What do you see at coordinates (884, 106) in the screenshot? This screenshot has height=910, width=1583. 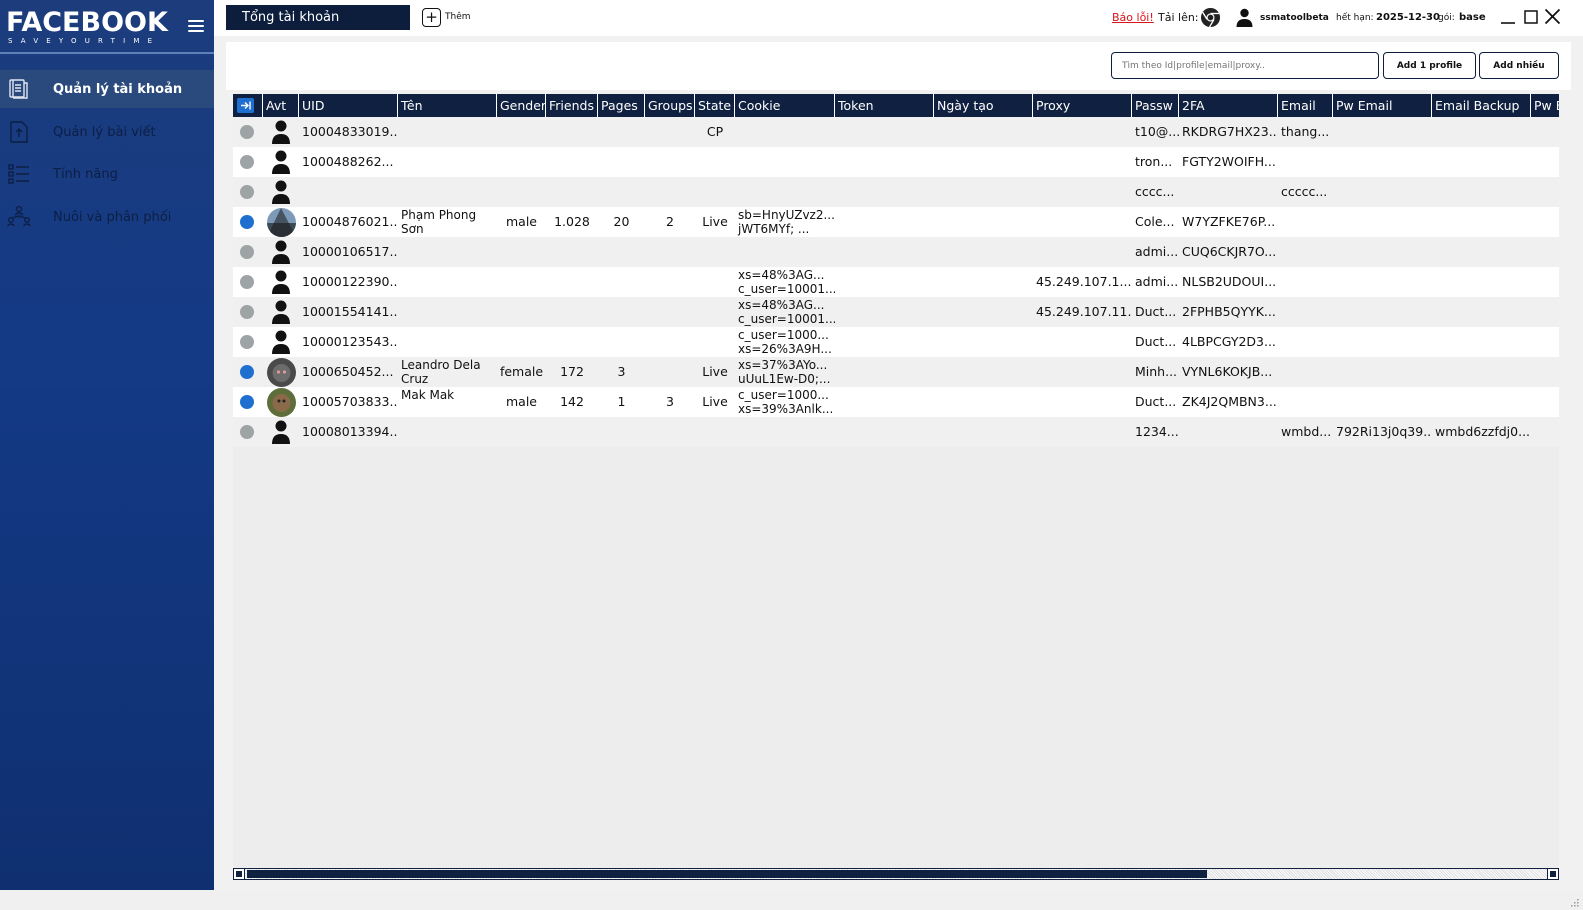 I see `column-header: Token` at bounding box center [884, 106].